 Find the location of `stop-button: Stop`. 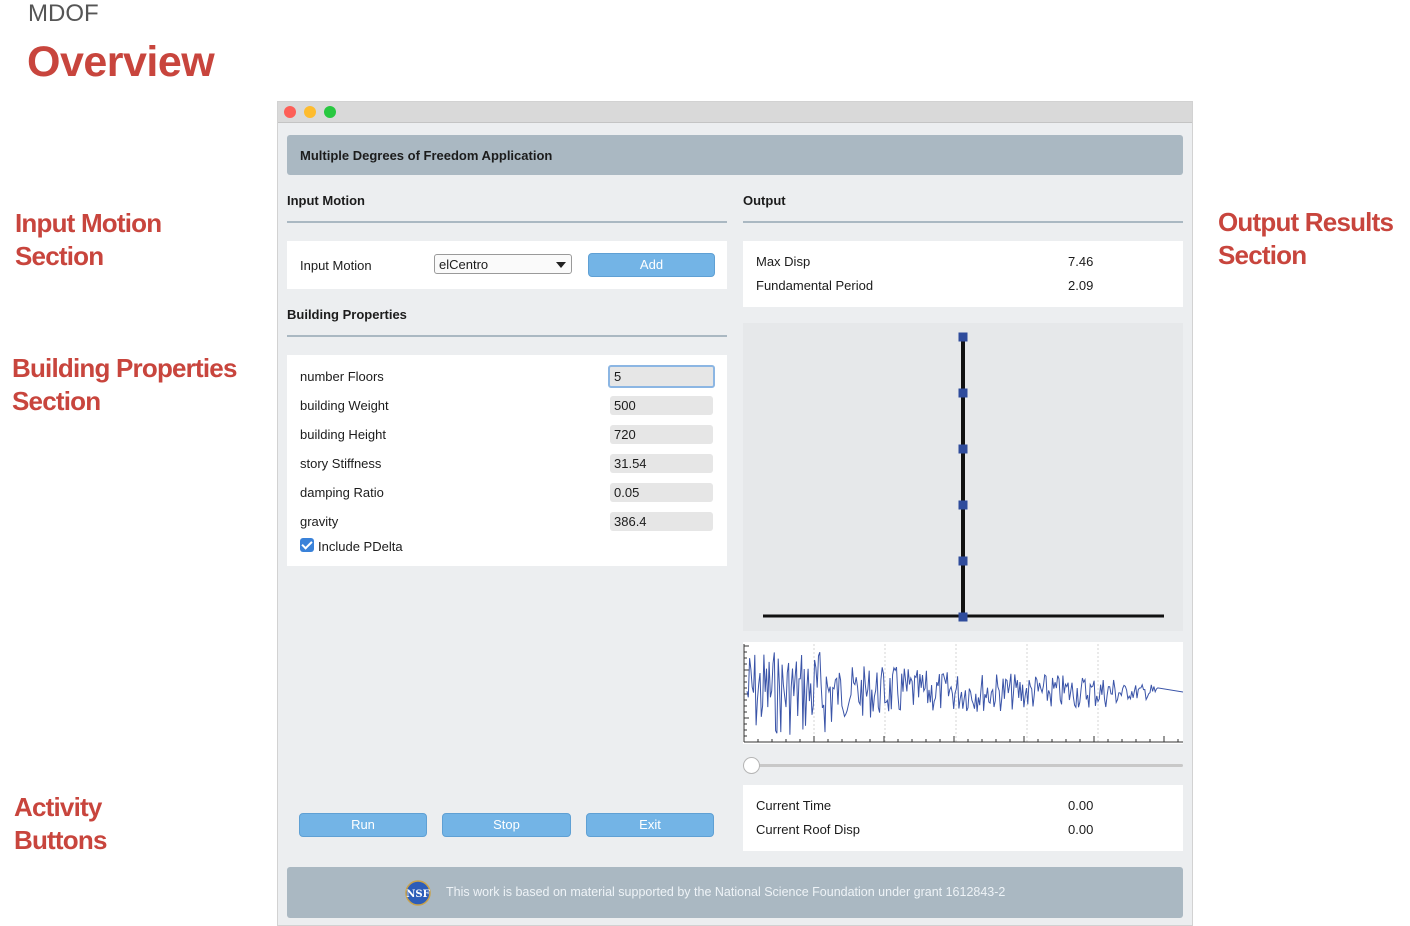

stop-button: Stop is located at coordinates (506, 825).